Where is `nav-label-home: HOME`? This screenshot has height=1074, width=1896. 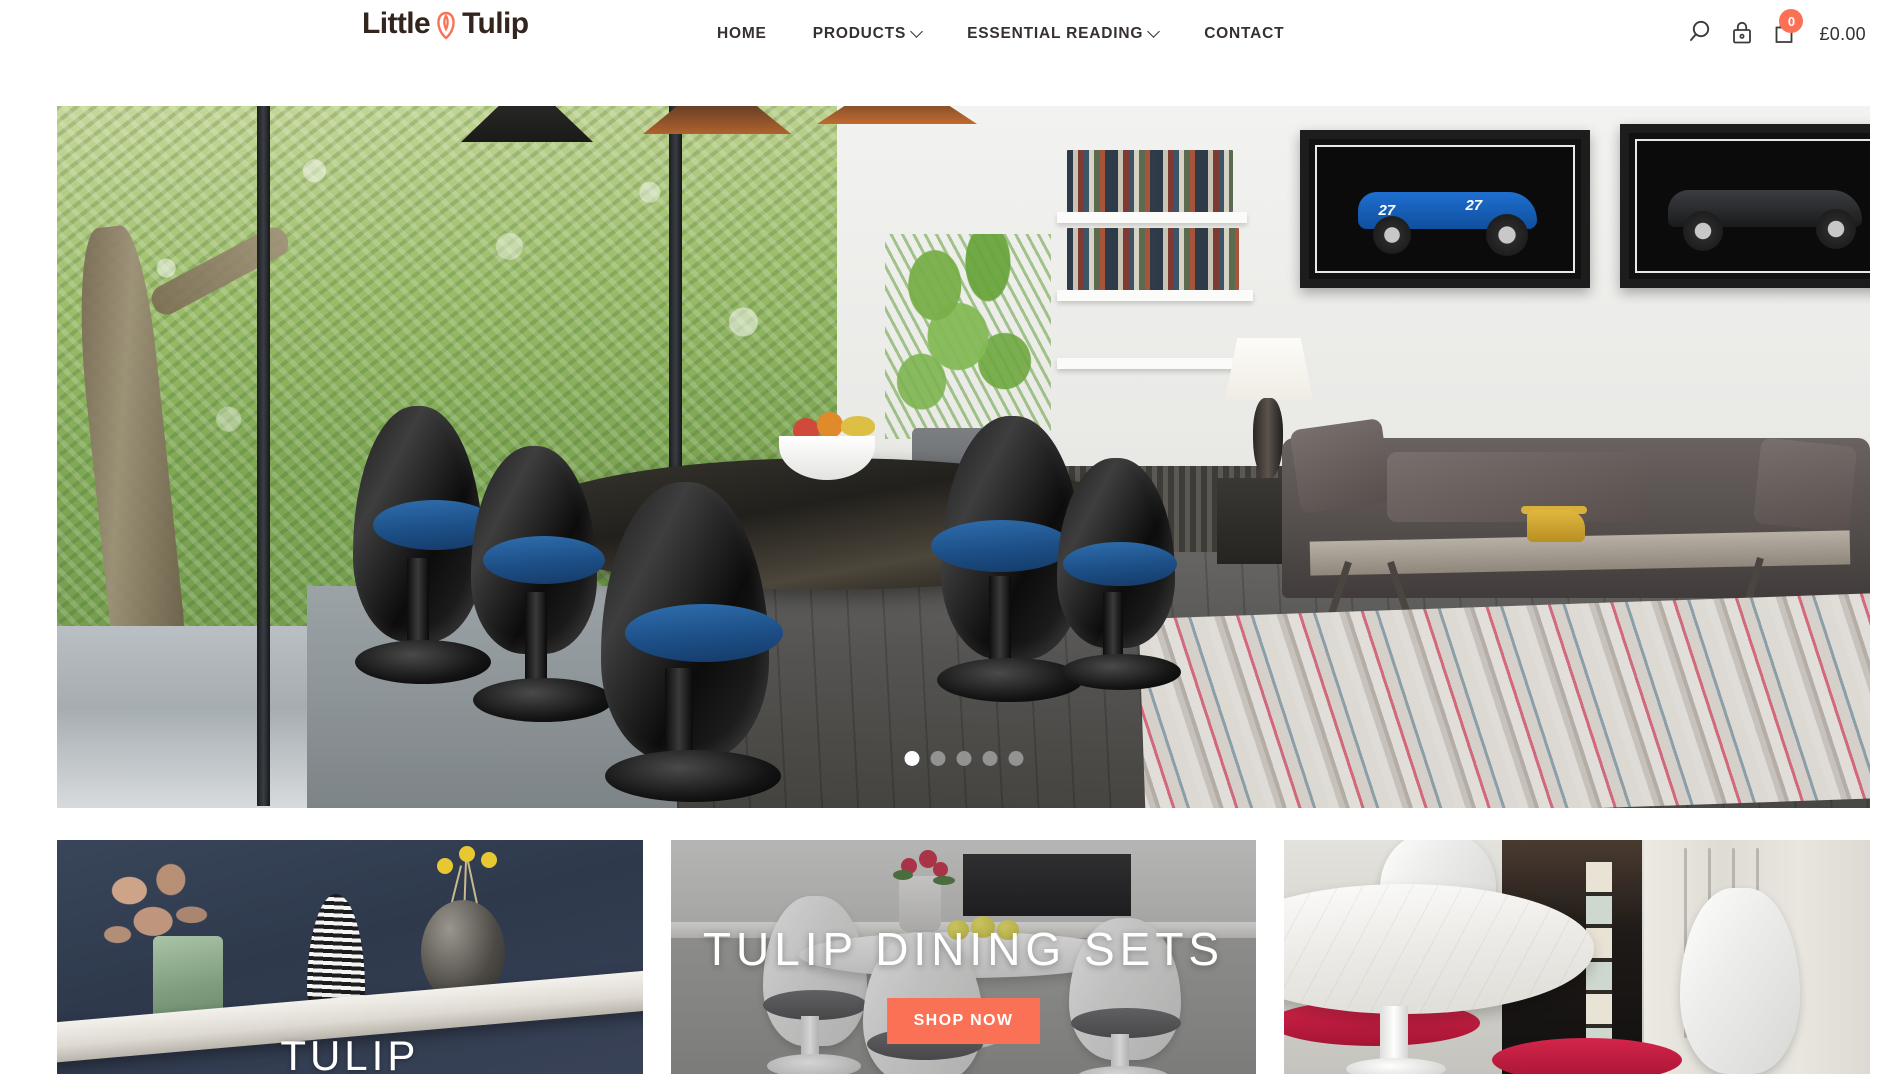
nav-label-home: HOME is located at coordinates (742, 33).